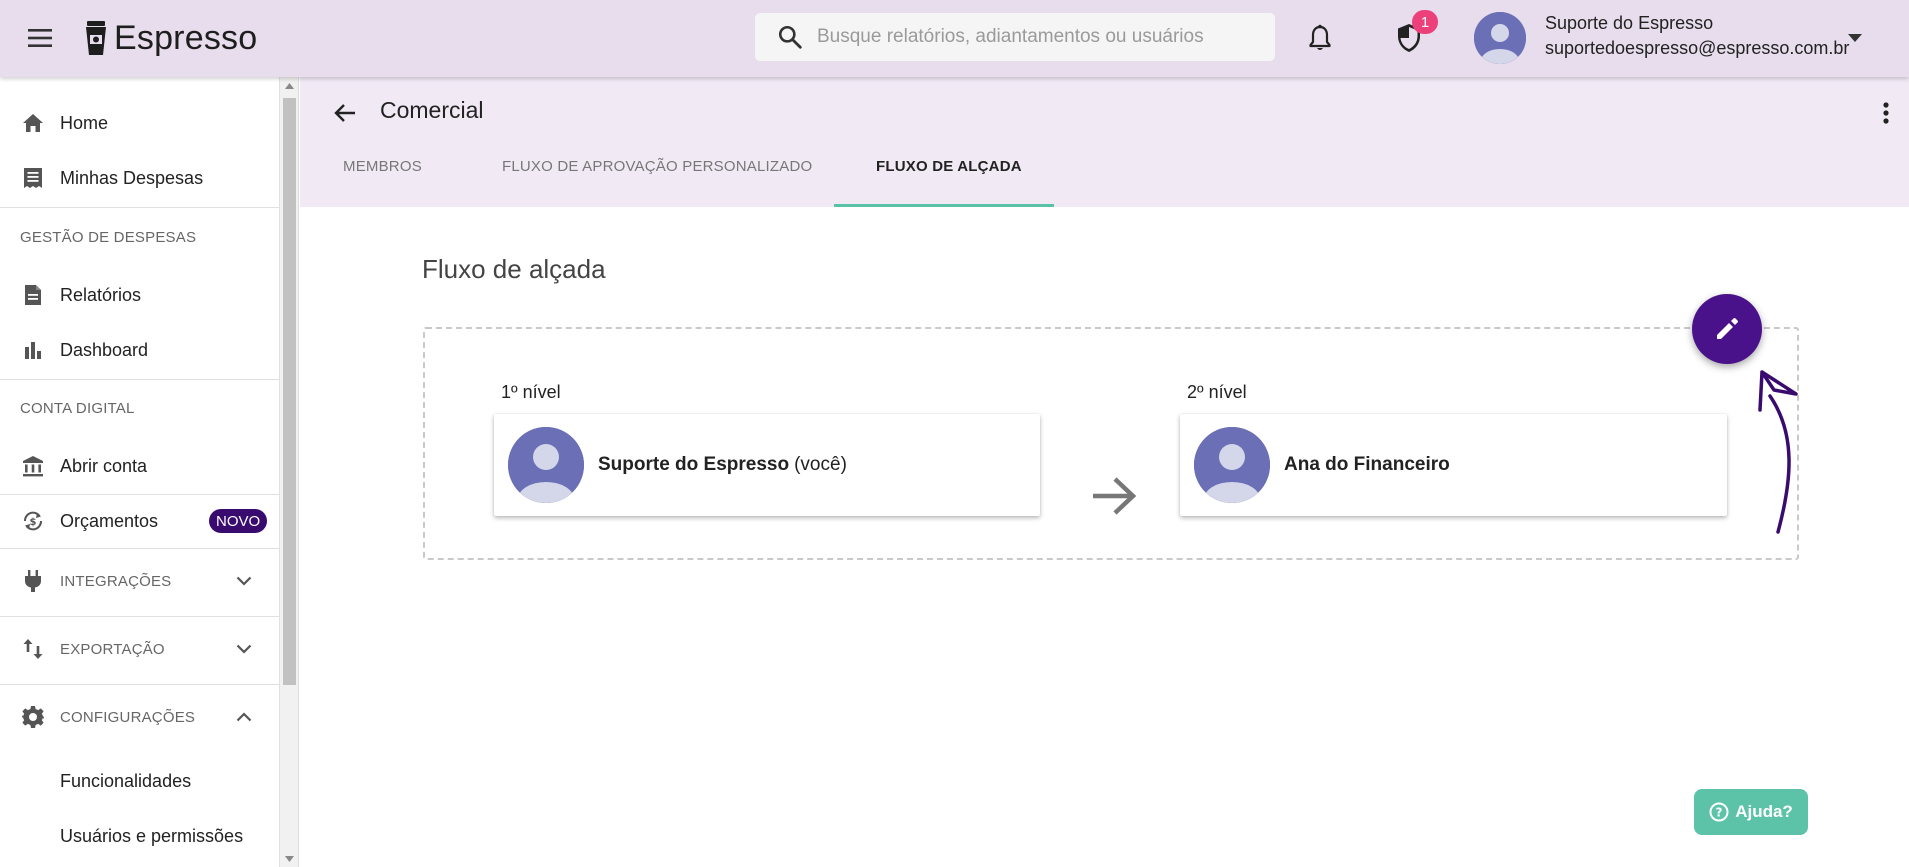  Describe the element at coordinates (820, 464) in the screenshot. I see `approver-you-suffix: (você)` at that location.